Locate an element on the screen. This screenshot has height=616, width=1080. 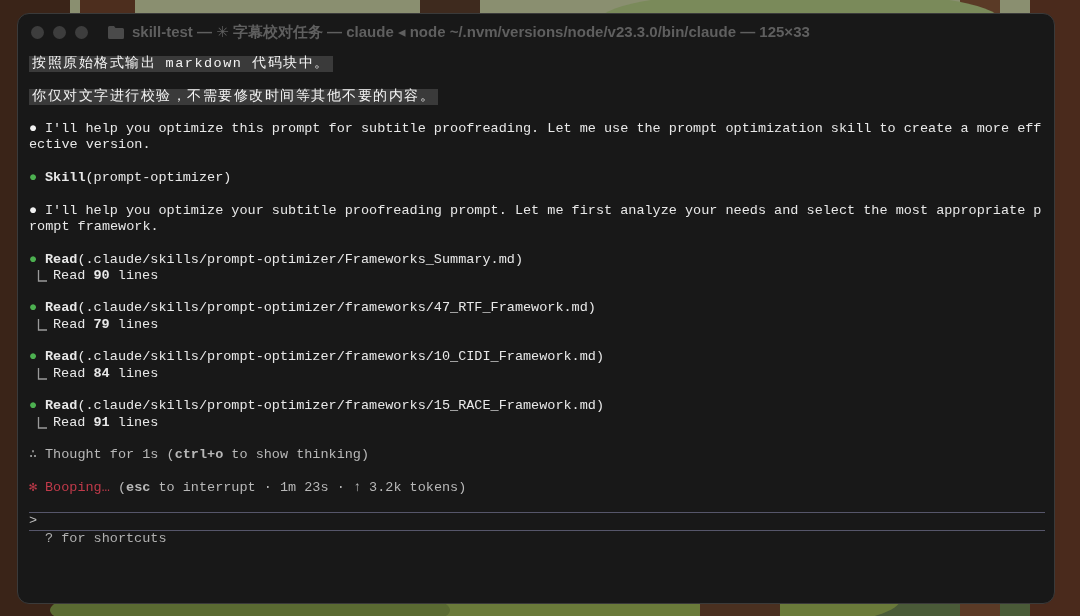
tool-arguments: (.claude/skills/prompt-optimizer/frameworks/15_RACE_Framework.md) is located at coordinates (340, 406).